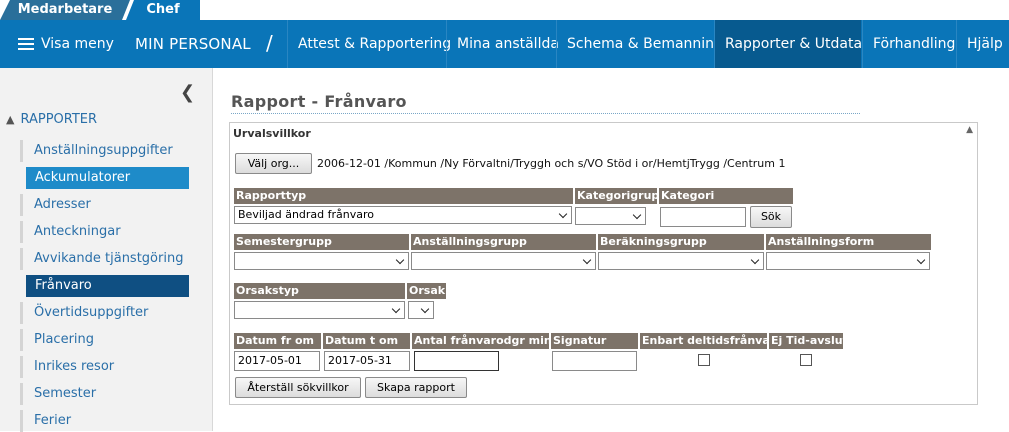 Image resolution: width=1009 pixels, height=432 pixels. Describe the element at coordinates (10, 119) in the screenshot. I see `chevron-up-icon: ▲` at that location.